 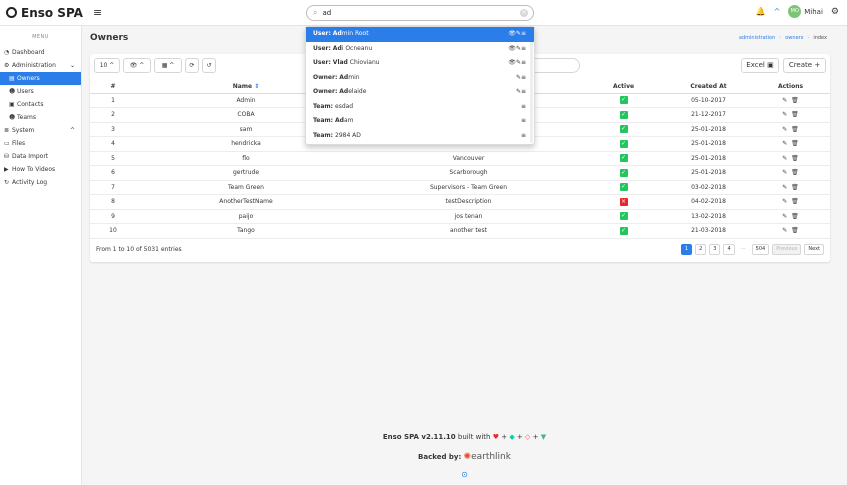 I want to click on cell-active: ×, so click(x=623, y=202).